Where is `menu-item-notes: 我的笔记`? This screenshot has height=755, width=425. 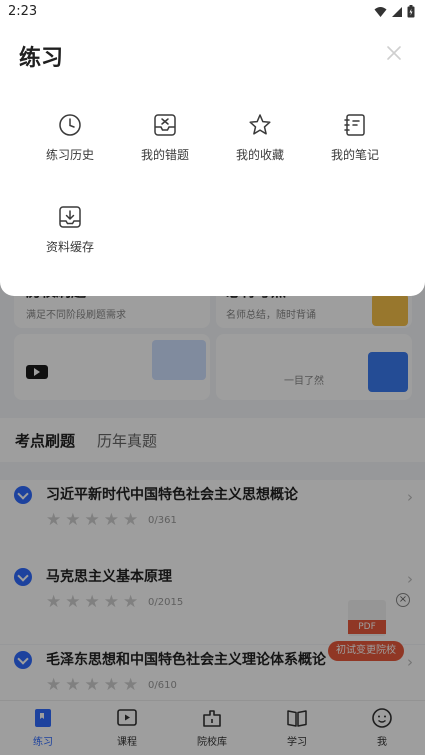
menu-item-notes: 我的笔记 is located at coordinates (355, 147).